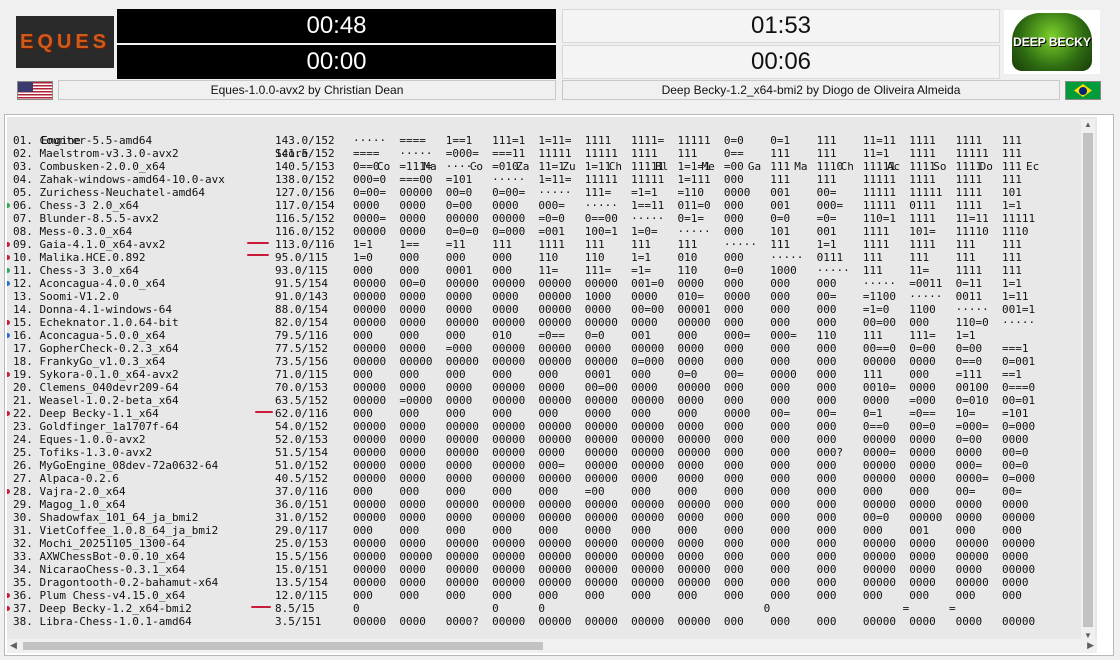  I want to click on deep-becky-logo: DEEP BECKY, so click(1052, 42).